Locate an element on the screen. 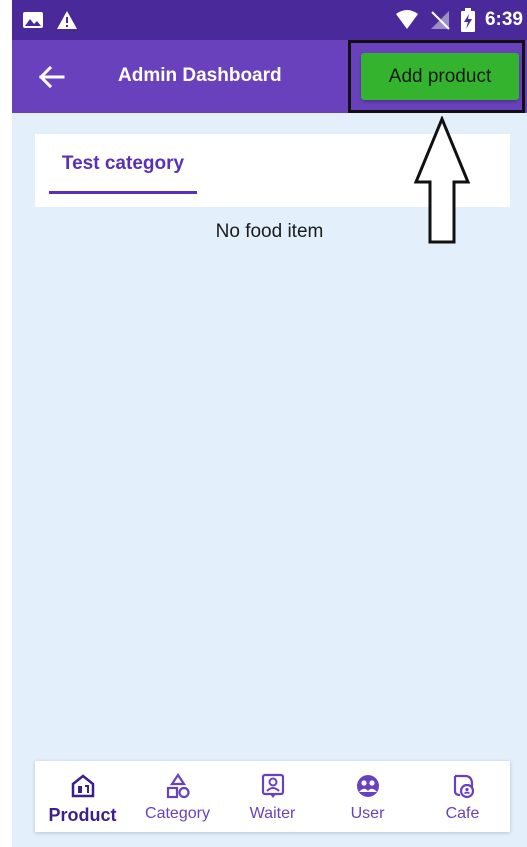  battery-charging-icon is located at coordinates (467, 20).